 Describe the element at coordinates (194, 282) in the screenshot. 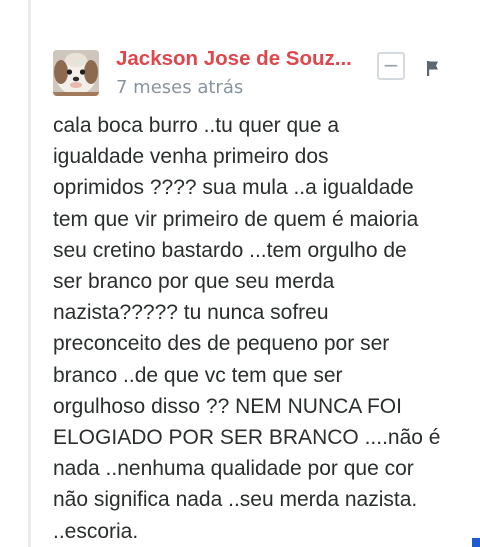

I see `comment-line: ser branco por que seu merda` at that location.